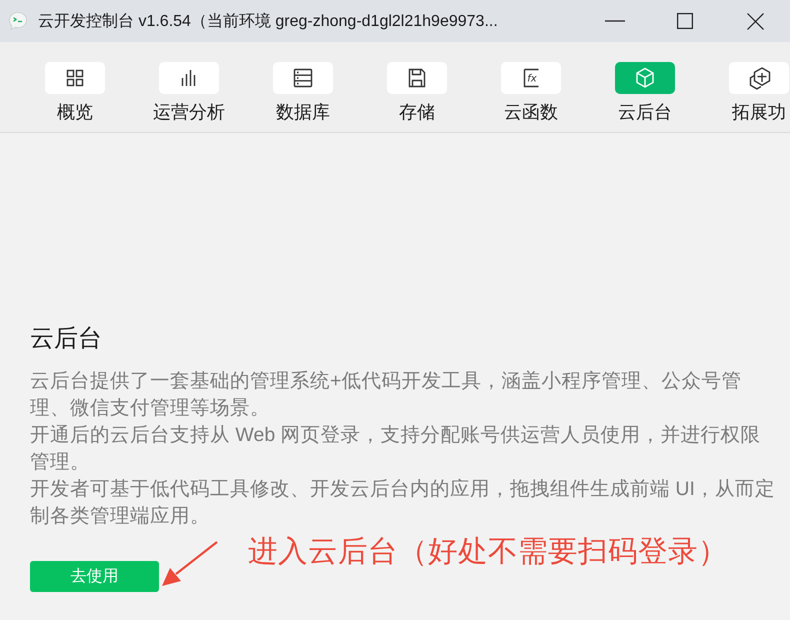 This screenshot has width=790, height=620. I want to click on function-icon: fx, so click(531, 78).